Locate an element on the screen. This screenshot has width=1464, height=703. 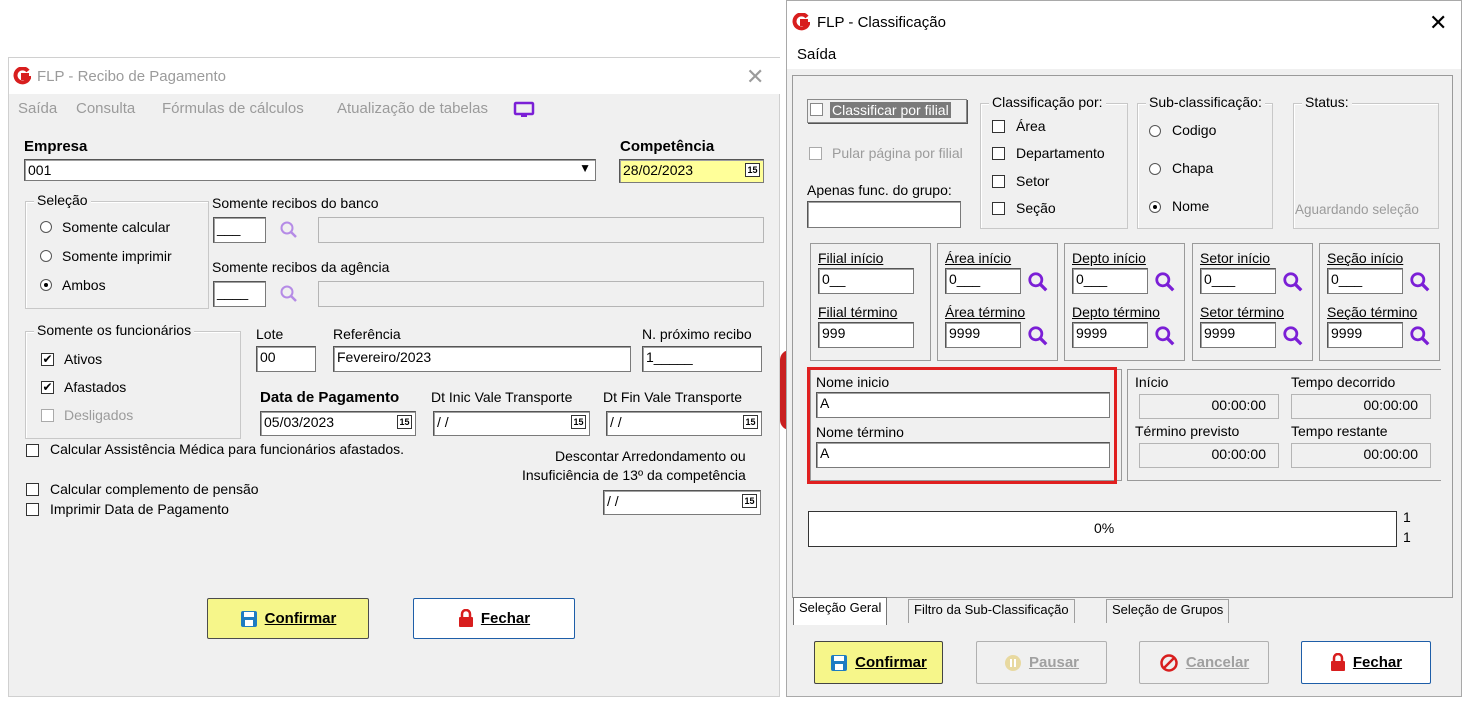
pause-icon is located at coordinates (1012, 662).